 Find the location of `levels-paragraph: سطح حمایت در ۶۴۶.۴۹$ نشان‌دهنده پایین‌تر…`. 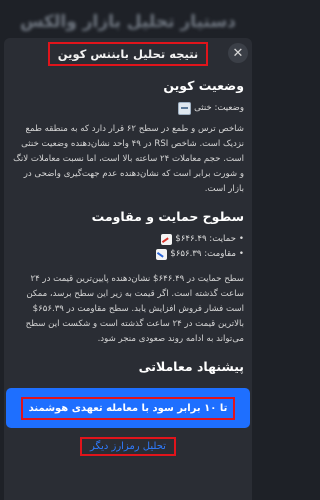

levels-paragraph: سطح حمایت در ۶۴۶.۴۹$ نشان‌دهنده پایین‌تر… is located at coordinates (134, 309).